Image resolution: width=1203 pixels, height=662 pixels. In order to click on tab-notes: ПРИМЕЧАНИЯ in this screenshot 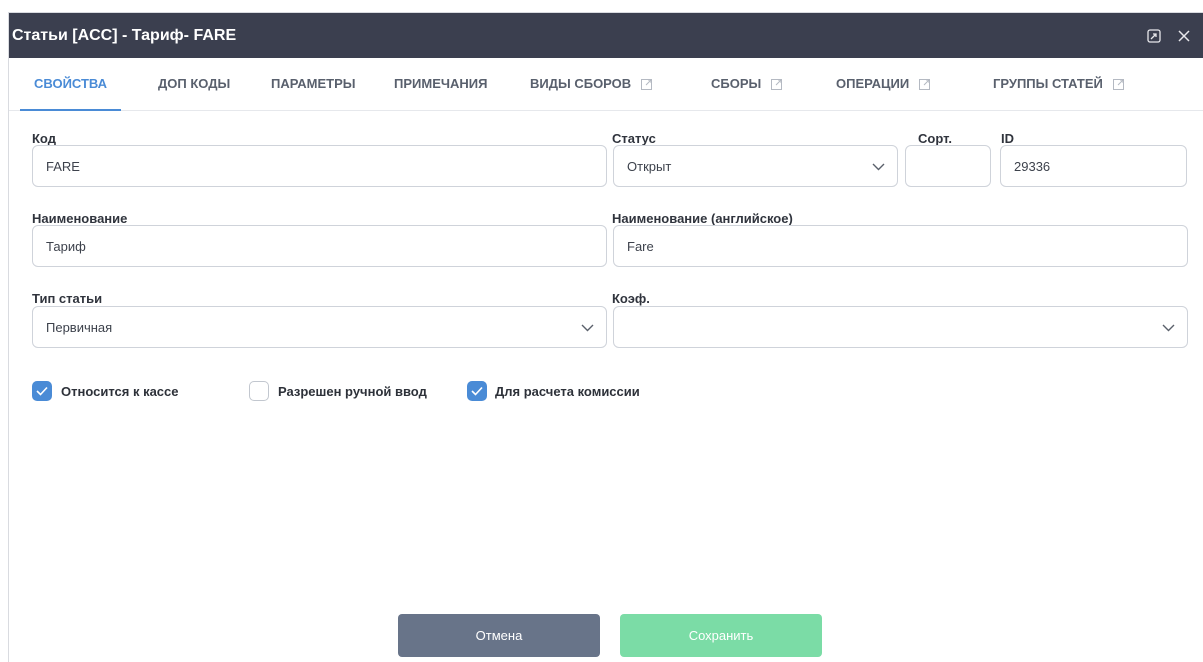, I will do `click(440, 84)`.